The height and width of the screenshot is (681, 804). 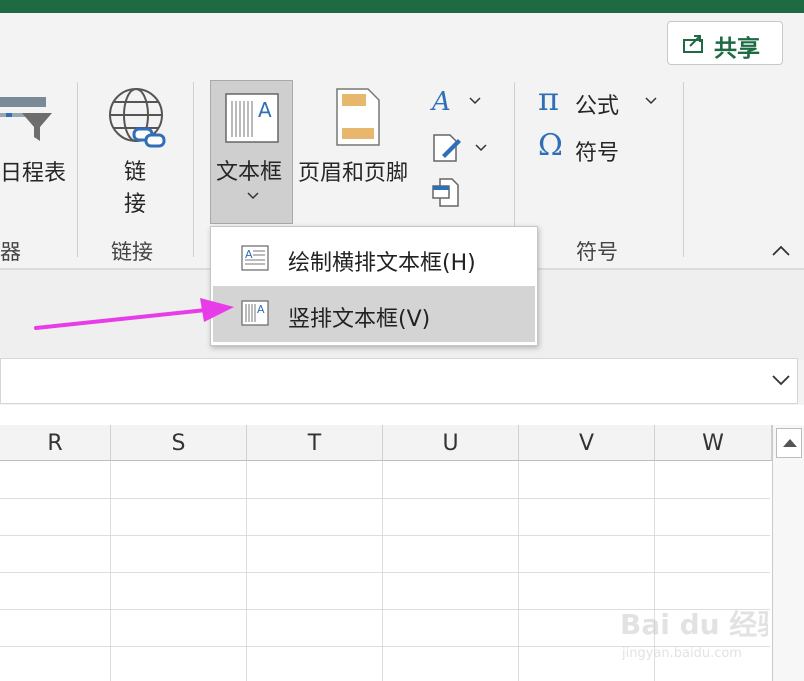 I want to click on symbol-label: 符号, so click(x=597, y=153).